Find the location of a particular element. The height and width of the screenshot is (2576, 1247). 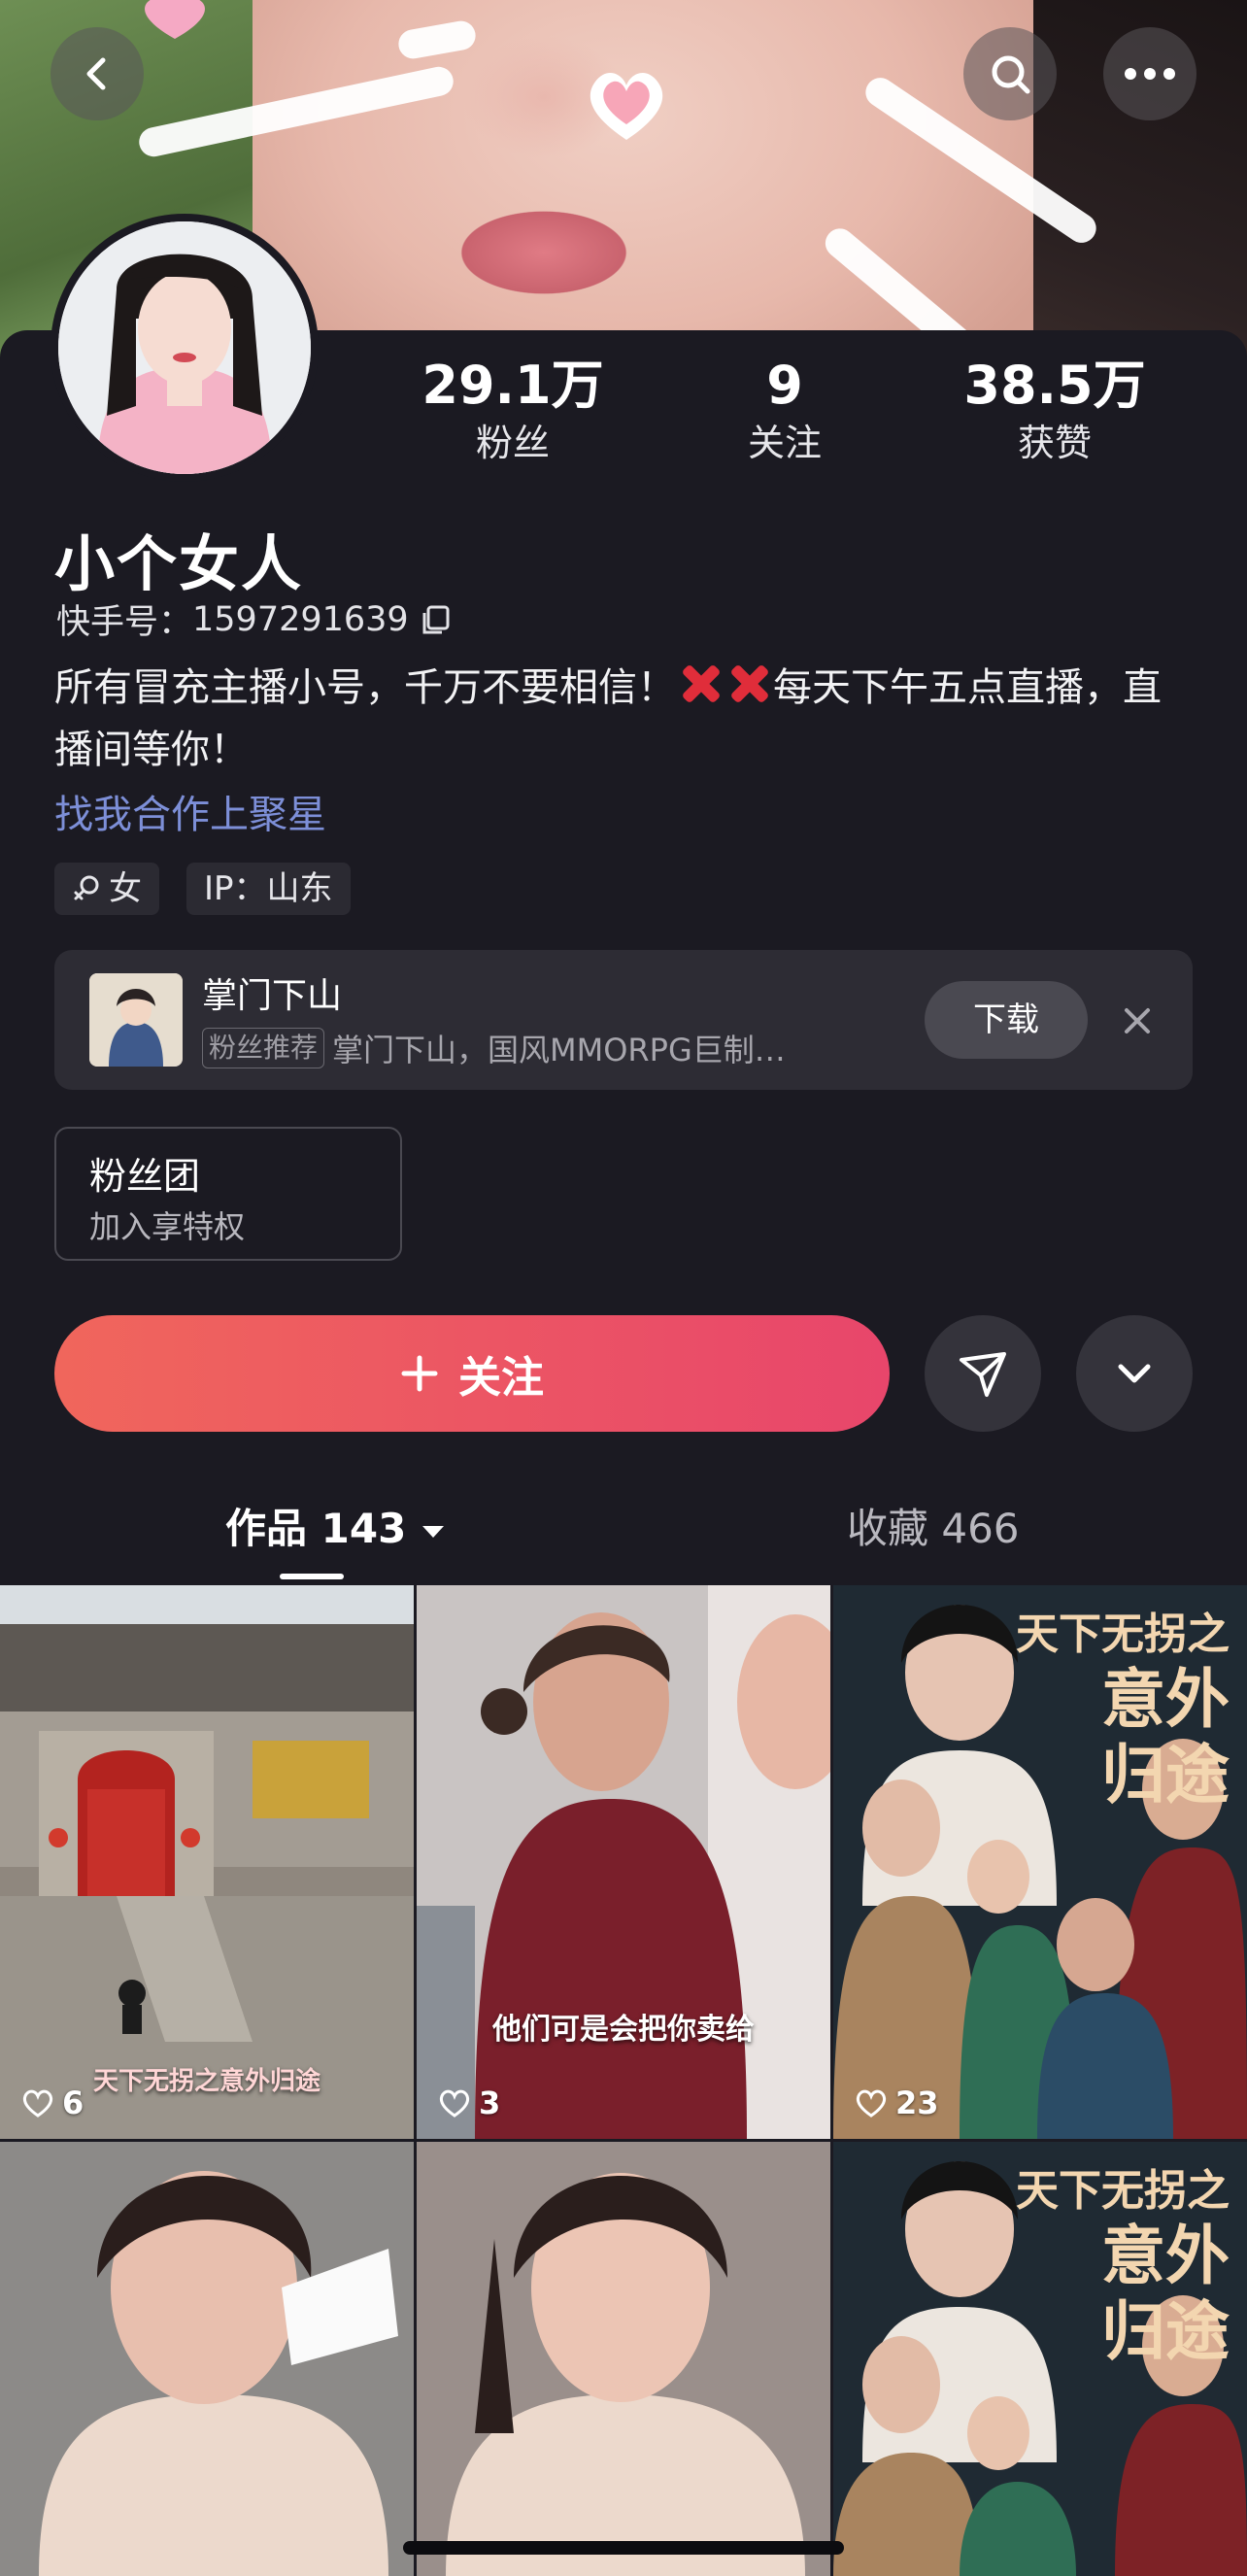

video-like-count: 3 is located at coordinates (490, 2103).